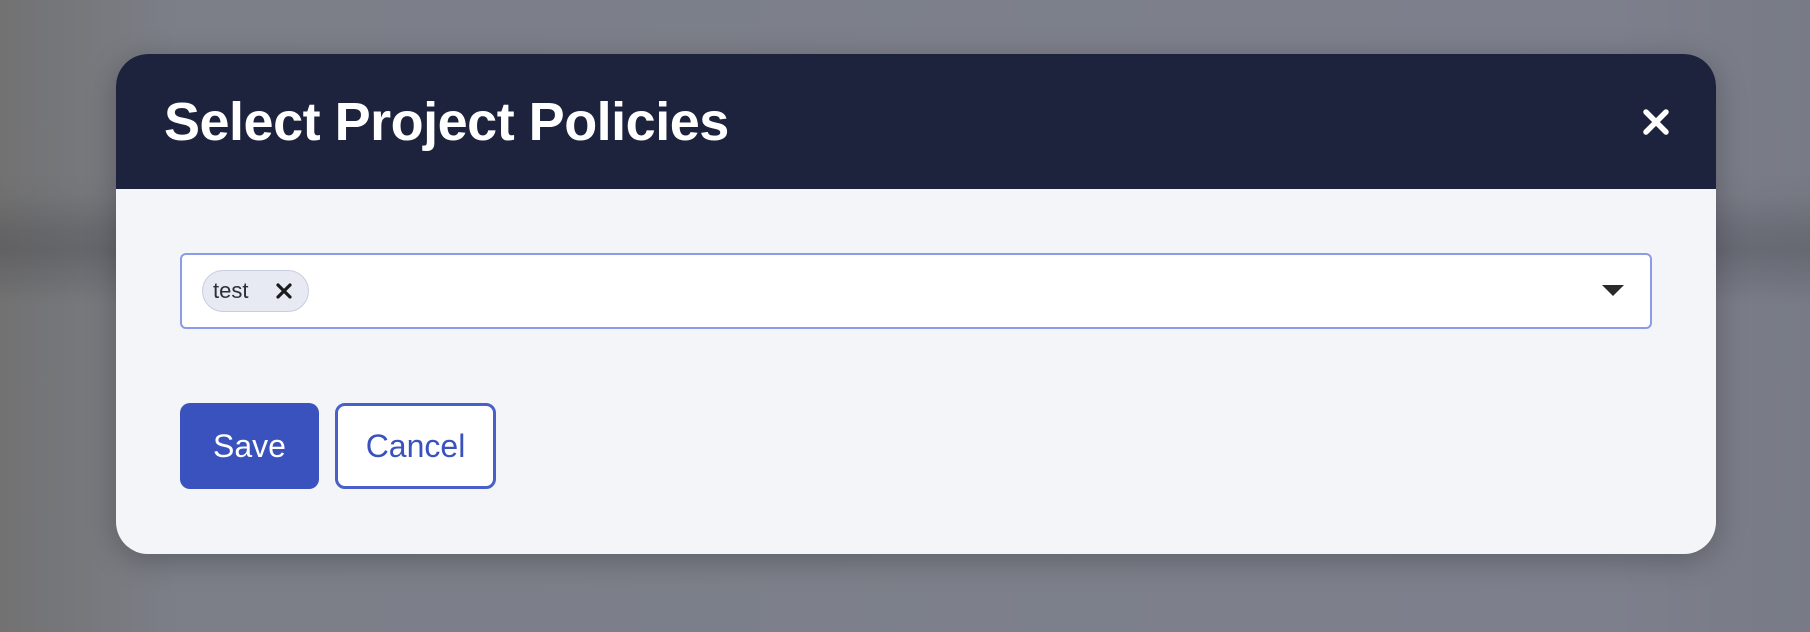  I want to click on close-button, so click(1656, 122).